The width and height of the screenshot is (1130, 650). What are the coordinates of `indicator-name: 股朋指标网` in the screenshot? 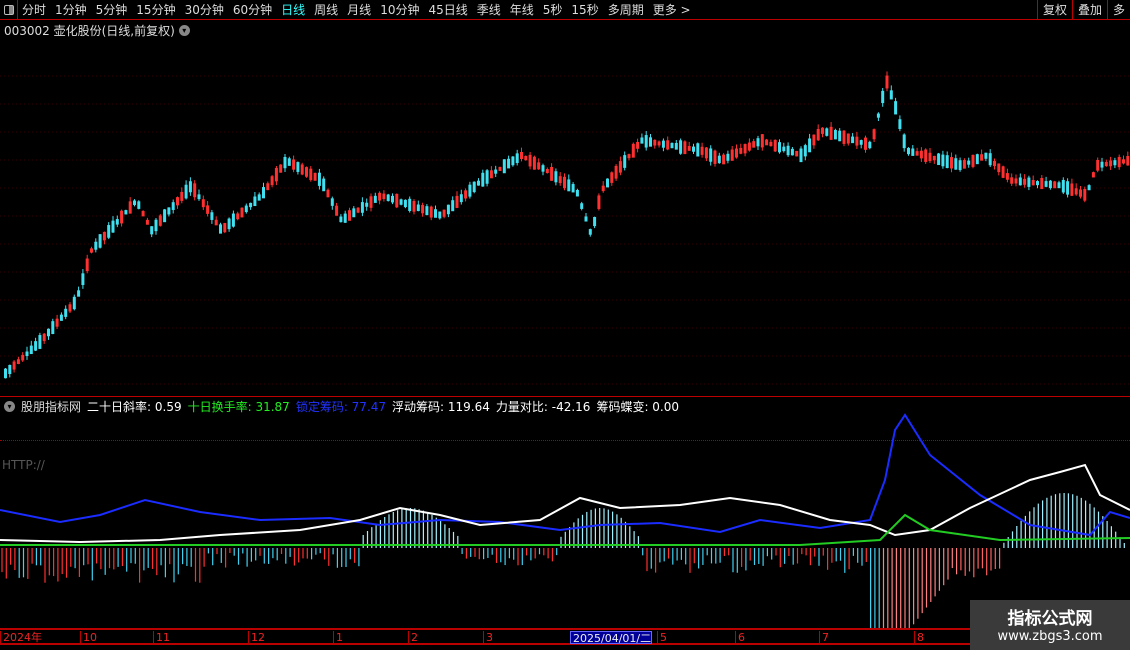 It's located at (51, 407).